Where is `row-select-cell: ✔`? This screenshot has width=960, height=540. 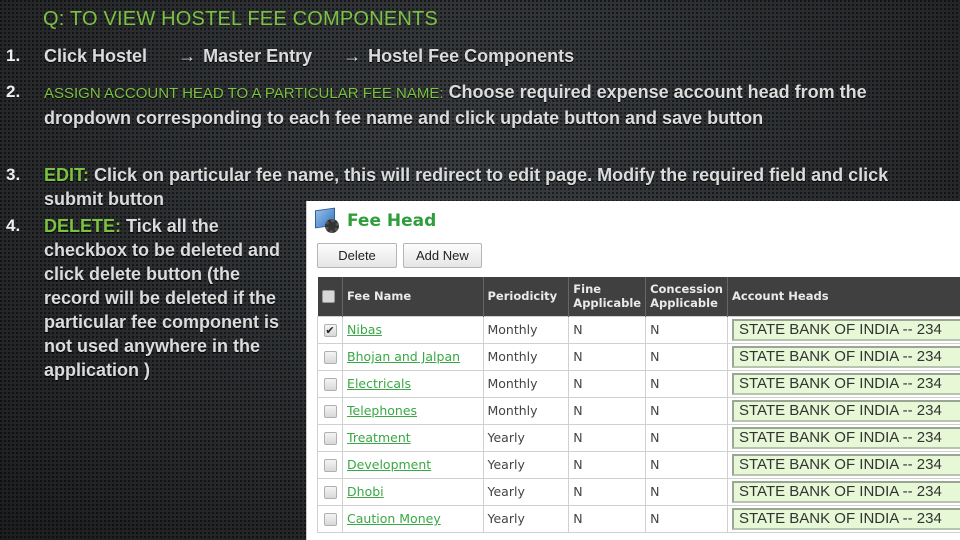
row-select-cell: ✔ is located at coordinates (330, 329).